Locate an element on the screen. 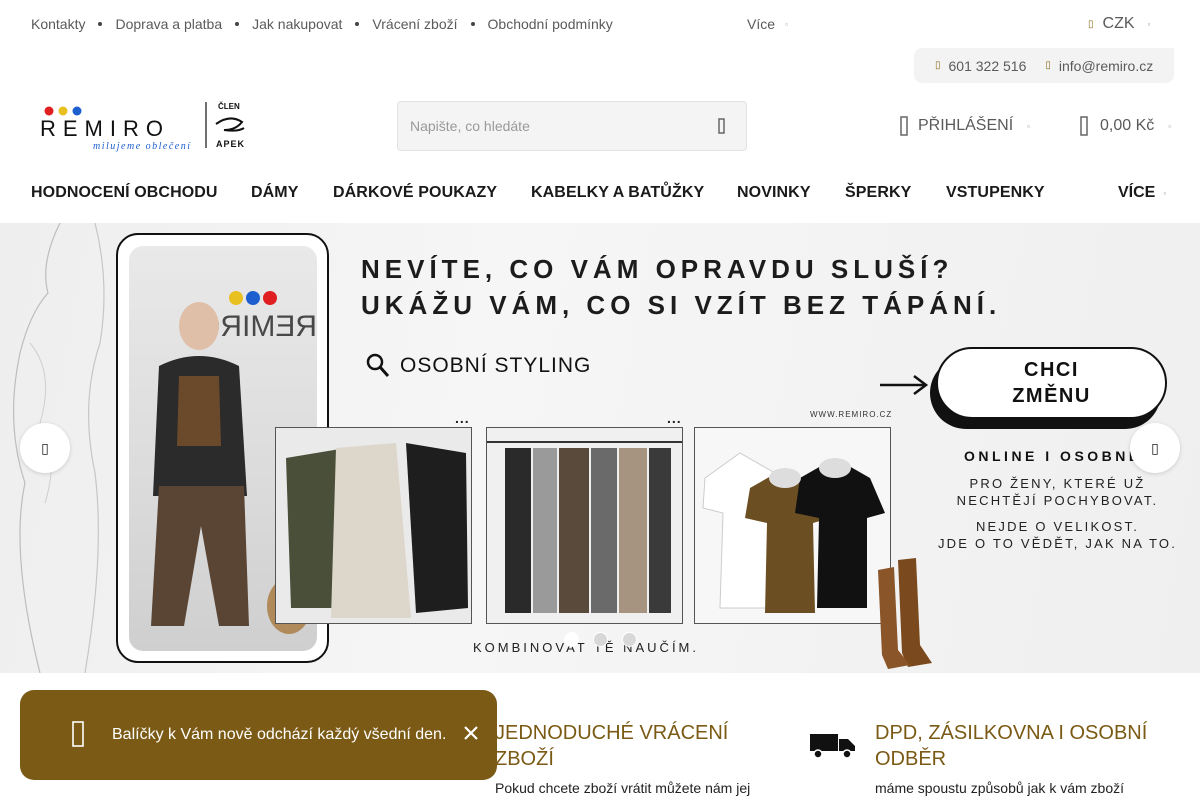  search-icon is located at coordinates (722, 126).